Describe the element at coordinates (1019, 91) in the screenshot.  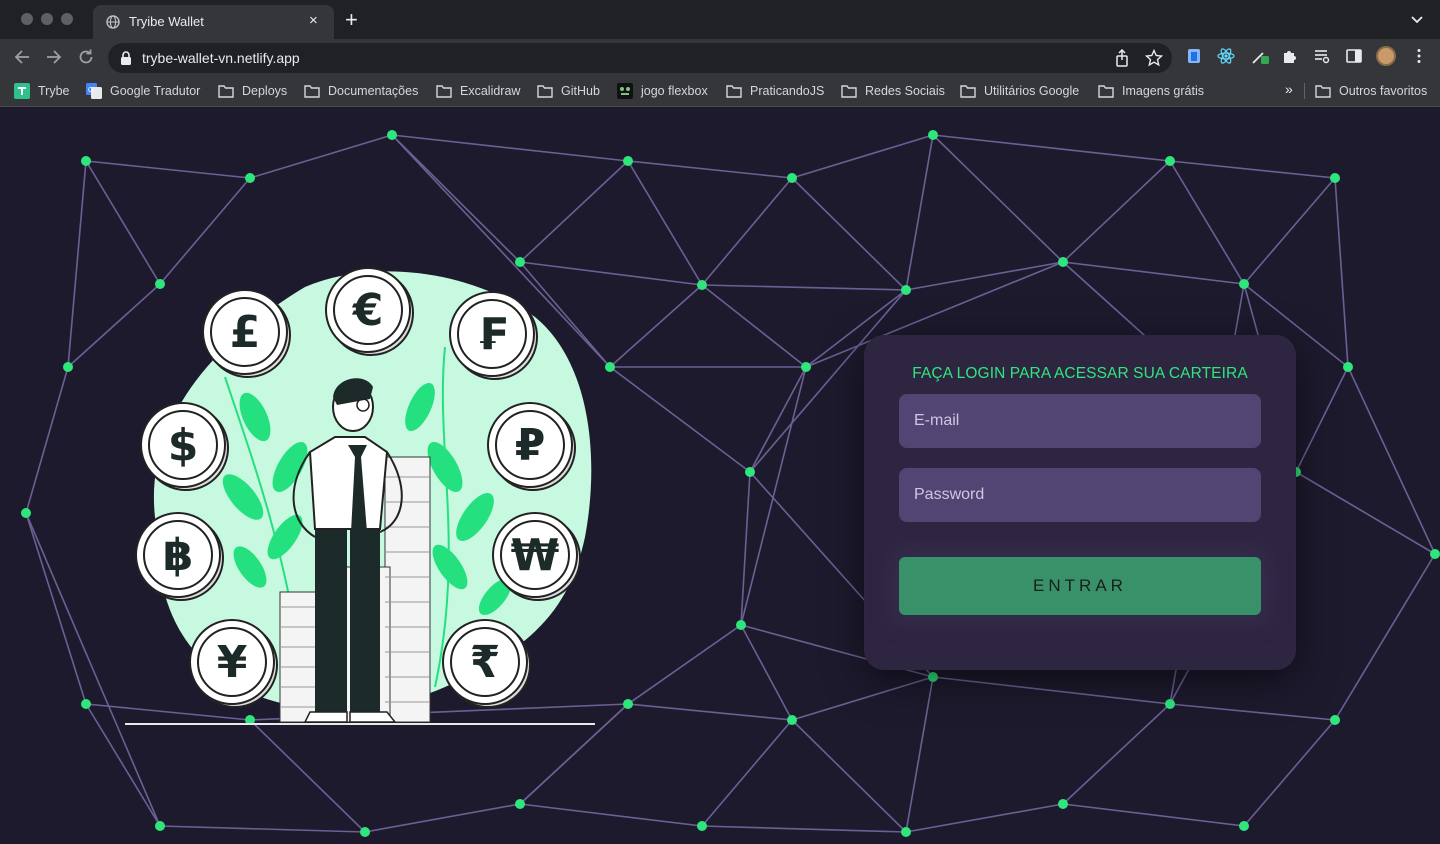
I see `bookmark-utilitarios-google: Utilitários Google` at that location.